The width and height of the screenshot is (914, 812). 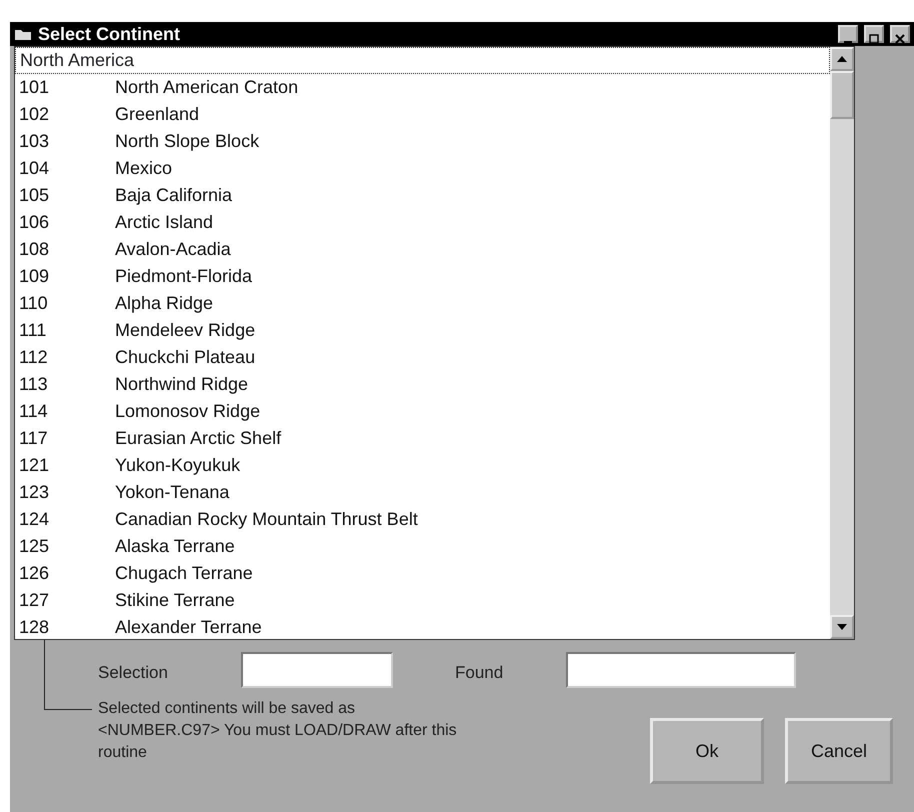 I want to click on maximize-button, so click(x=874, y=34).